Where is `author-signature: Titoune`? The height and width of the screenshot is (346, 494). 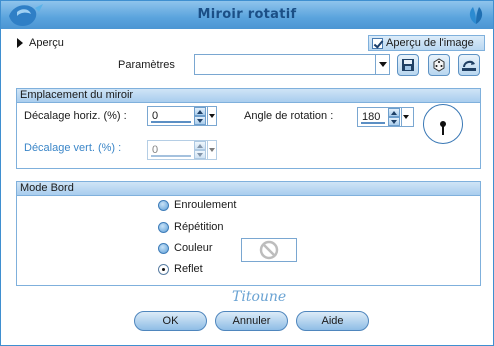 author-signature: Titoune is located at coordinates (259, 297).